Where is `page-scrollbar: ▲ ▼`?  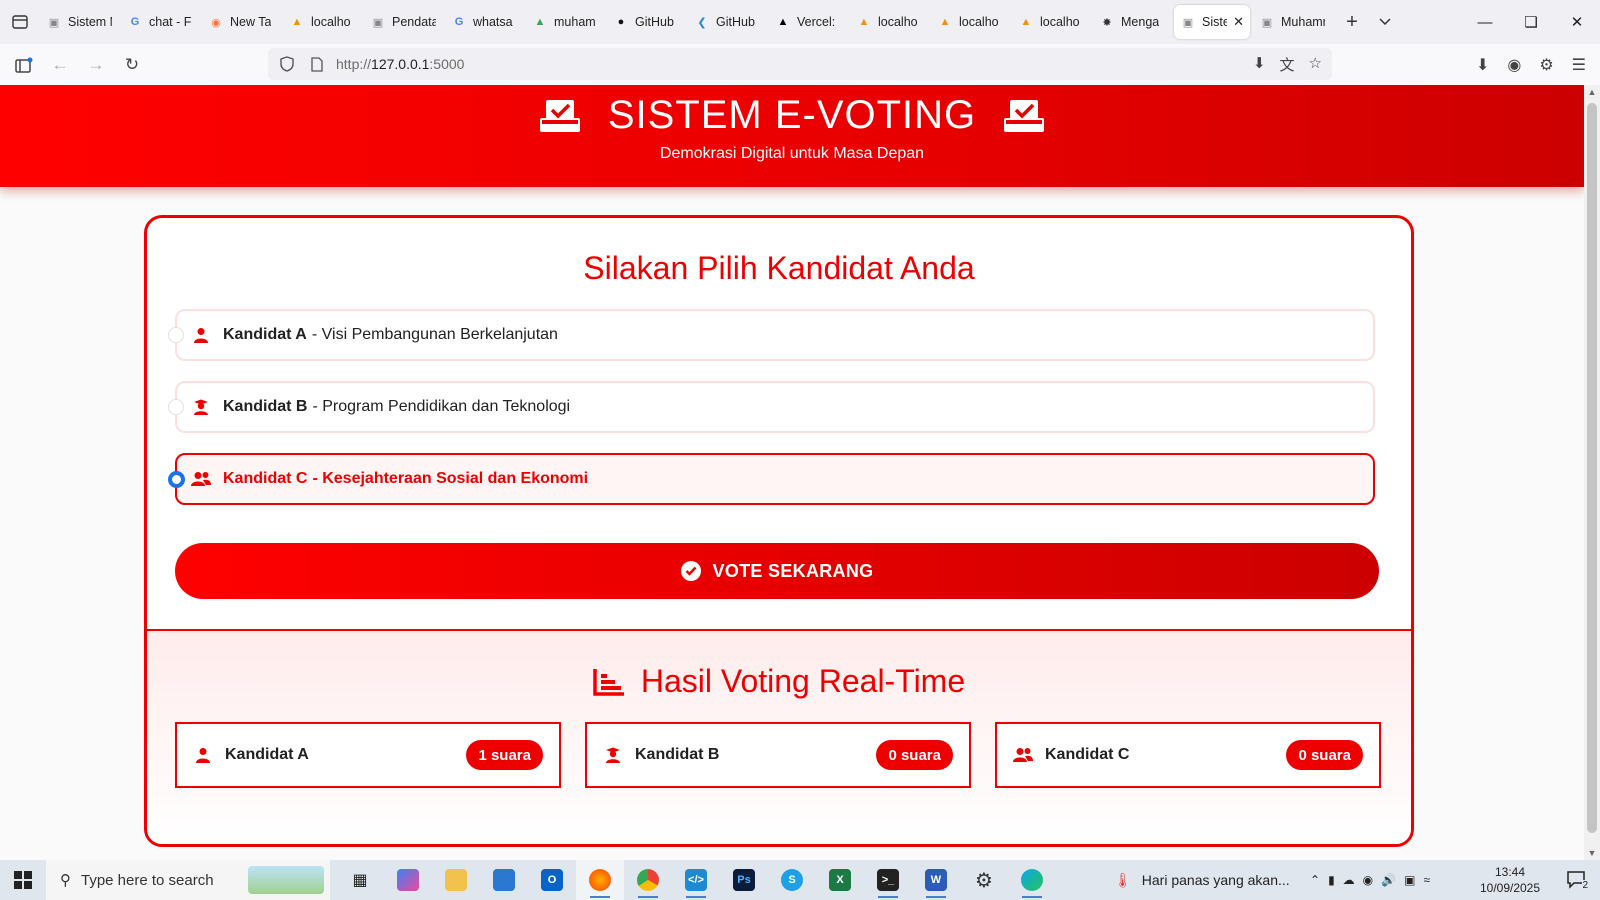
page-scrollbar: ▲ ▼ is located at coordinates (1592, 472).